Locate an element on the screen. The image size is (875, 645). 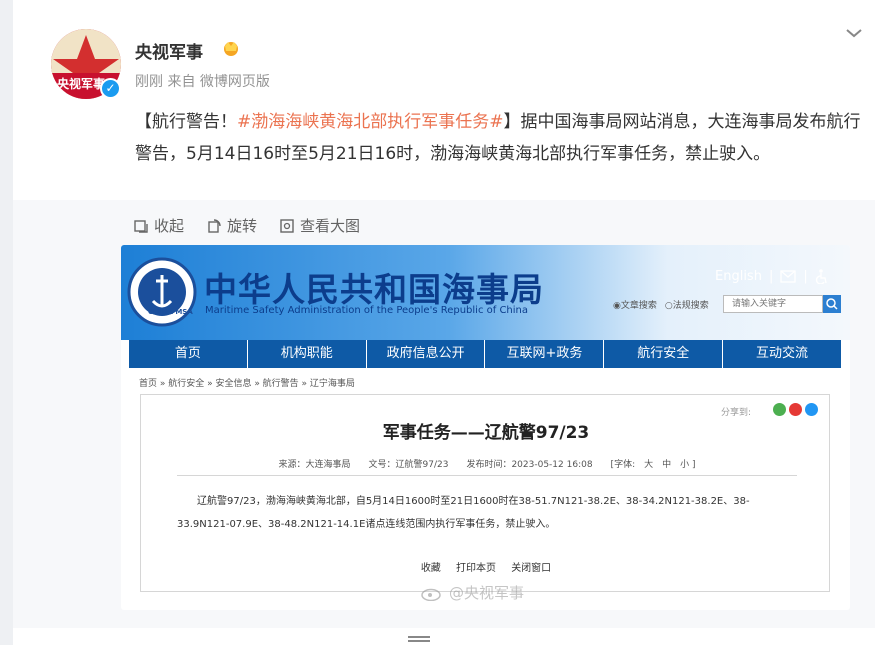
share-label: 分享到: is located at coordinates (736, 413).